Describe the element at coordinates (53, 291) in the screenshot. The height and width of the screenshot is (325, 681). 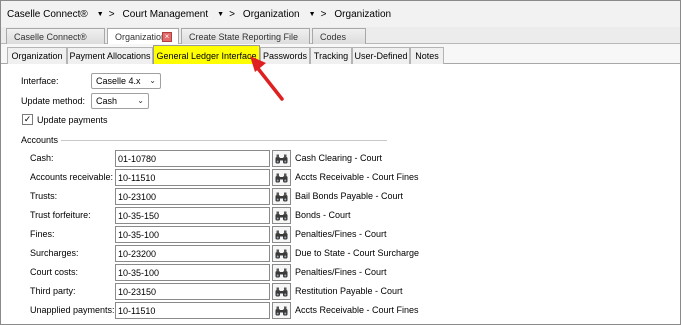
I see `account-row-label: Third party:` at that location.